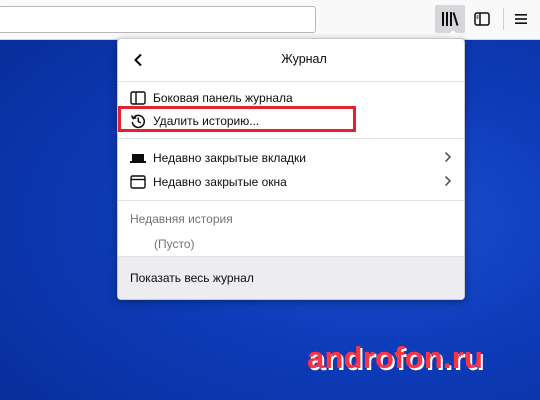 Image resolution: width=540 pixels, height=400 pixels. I want to click on library-icon, so click(450, 19).